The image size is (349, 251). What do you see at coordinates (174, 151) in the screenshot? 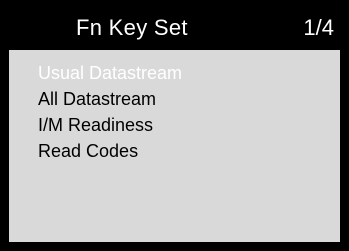
I see `menu-item-read-codes: Read Codes` at bounding box center [174, 151].